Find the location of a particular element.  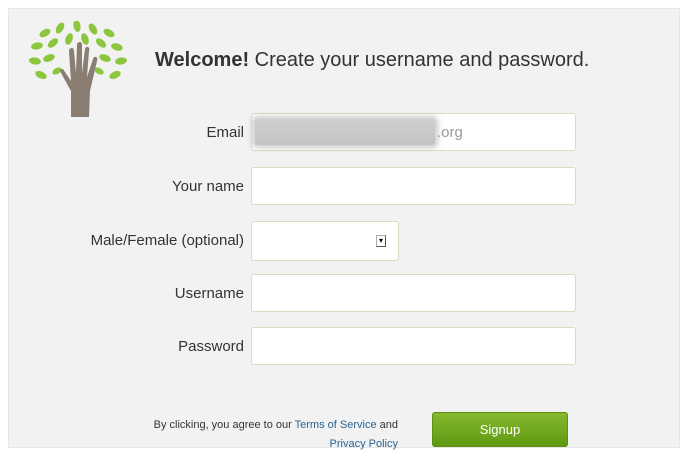

gender-label: Male/Female (optional) is located at coordinates (167, 240).